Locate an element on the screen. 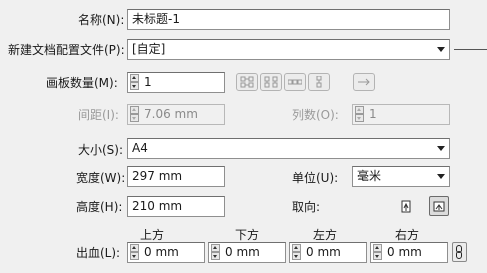  spacing-label: 间距(I): is located at coordinates (98, 115).